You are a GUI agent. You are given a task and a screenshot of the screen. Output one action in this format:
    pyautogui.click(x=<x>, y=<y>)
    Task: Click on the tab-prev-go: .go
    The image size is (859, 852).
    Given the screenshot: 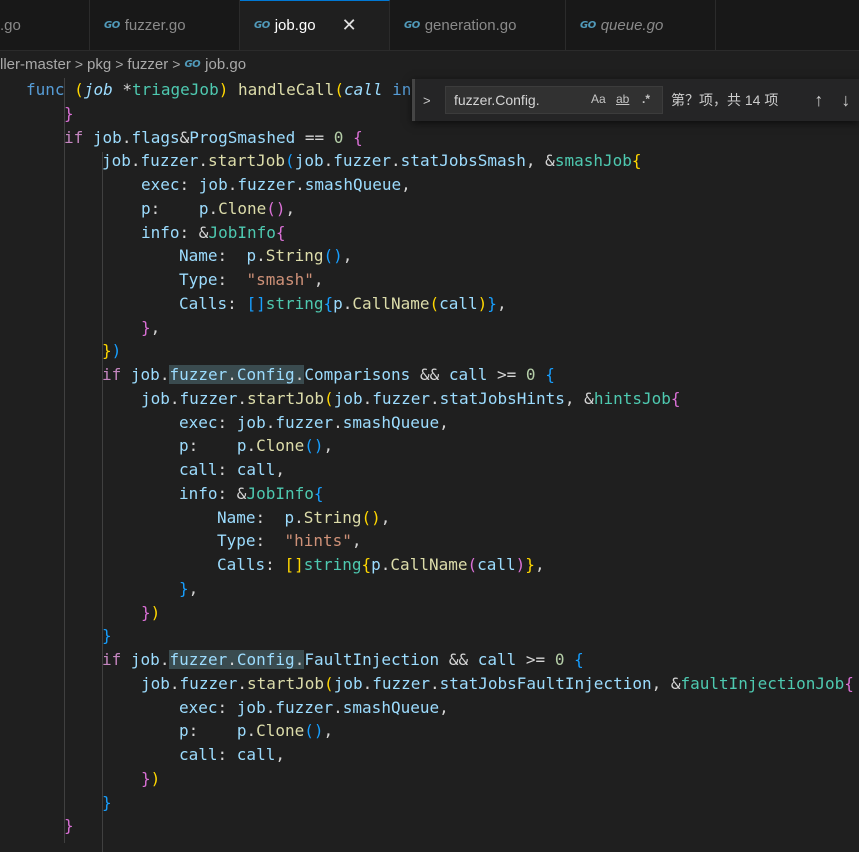 What is the action you would take?
    pyautogui.click(x=45, y=25)
    